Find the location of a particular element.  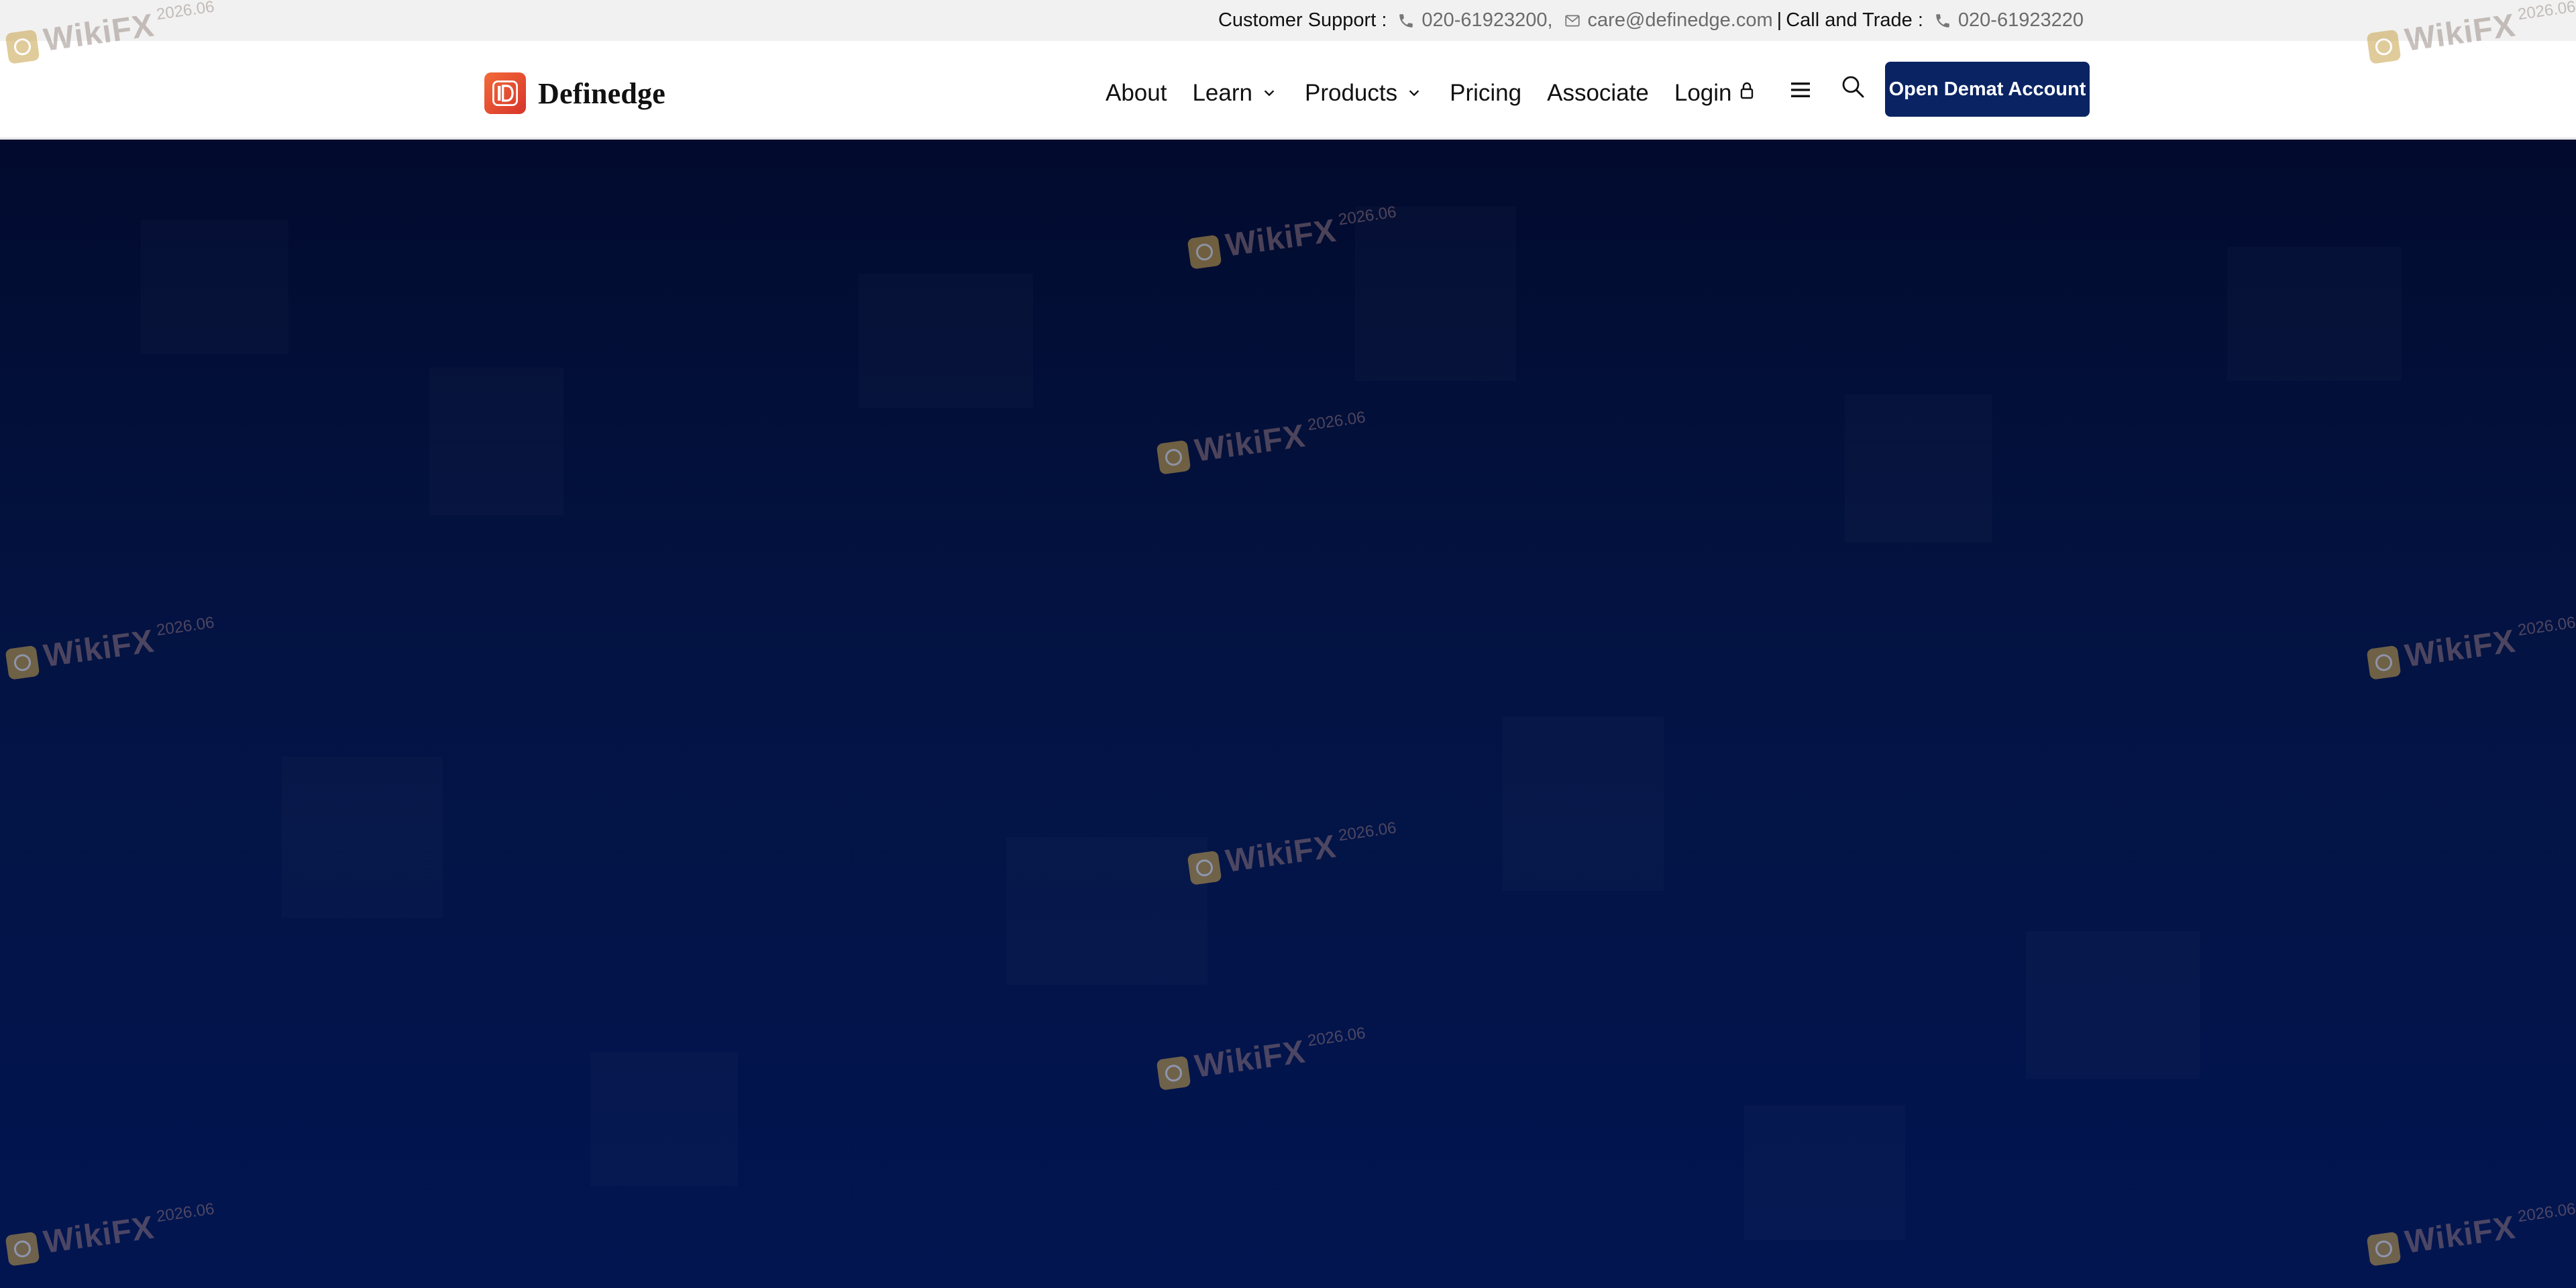

nav-about-label: About is located at coordinates (1136, 93).